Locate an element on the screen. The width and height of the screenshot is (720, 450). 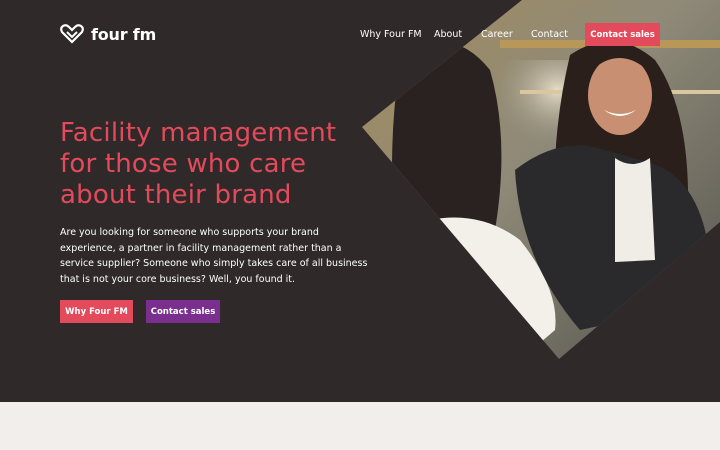
why-four-fm-button: Why Four FM is located at coordinates (96, 311).